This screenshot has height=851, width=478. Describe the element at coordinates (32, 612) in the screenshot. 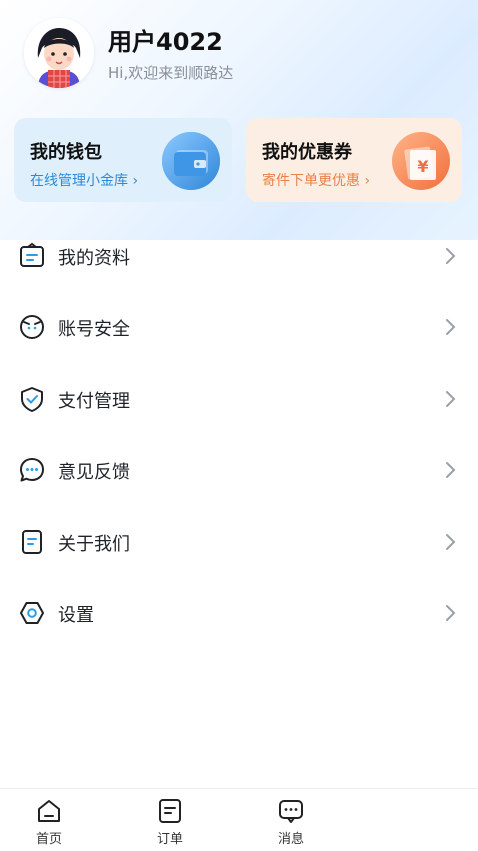

I see `settings-hex-icon` at that location.